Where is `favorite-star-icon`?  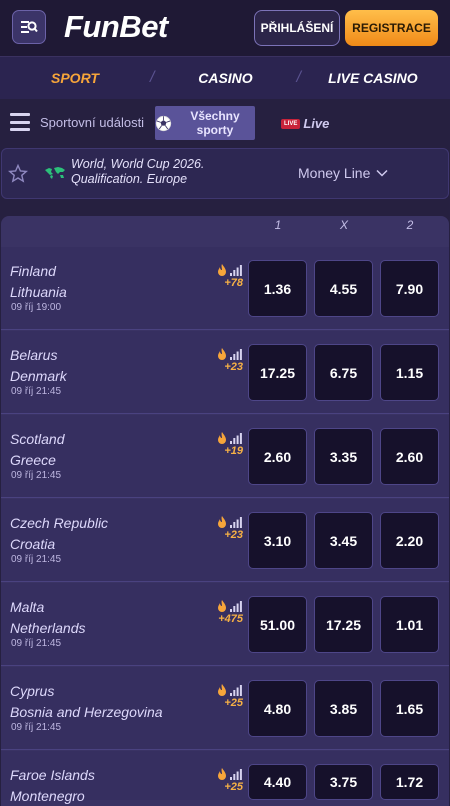 favorite-star-icon is located at coordinates (18, 173).